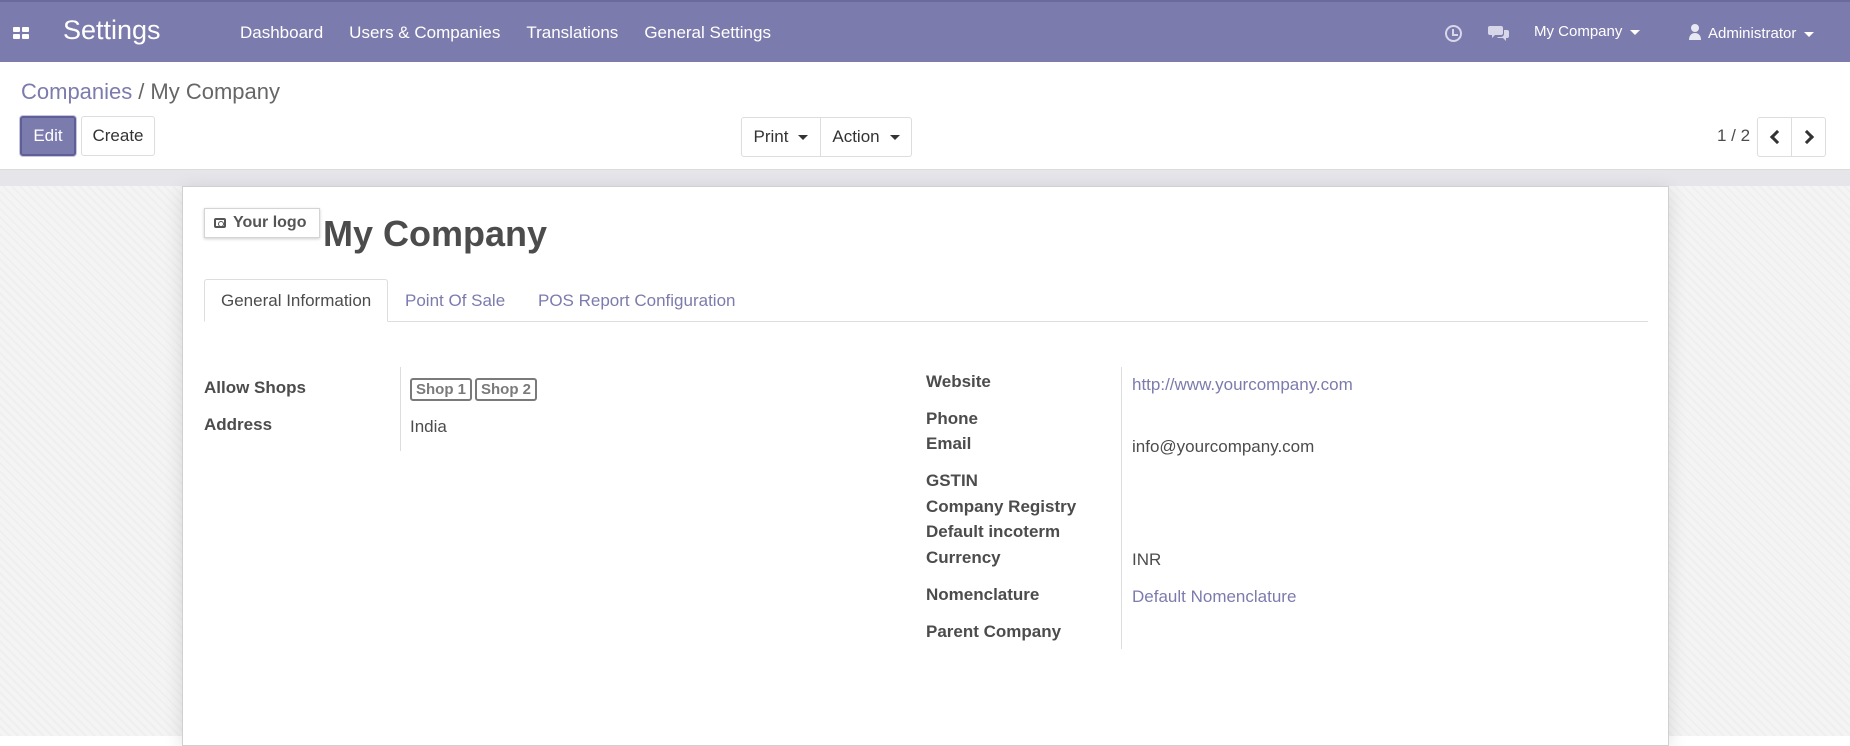 The height and width of the screenshot is (746, 1850). What do you see at coordinates (856, 136) in the screenshot?
I see `action-label: Action` at bounding box center [856, 136].